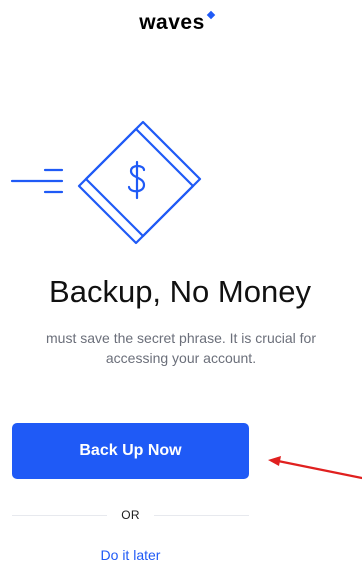  I want to click on dollar-diamond-icon, so click(106, 182).